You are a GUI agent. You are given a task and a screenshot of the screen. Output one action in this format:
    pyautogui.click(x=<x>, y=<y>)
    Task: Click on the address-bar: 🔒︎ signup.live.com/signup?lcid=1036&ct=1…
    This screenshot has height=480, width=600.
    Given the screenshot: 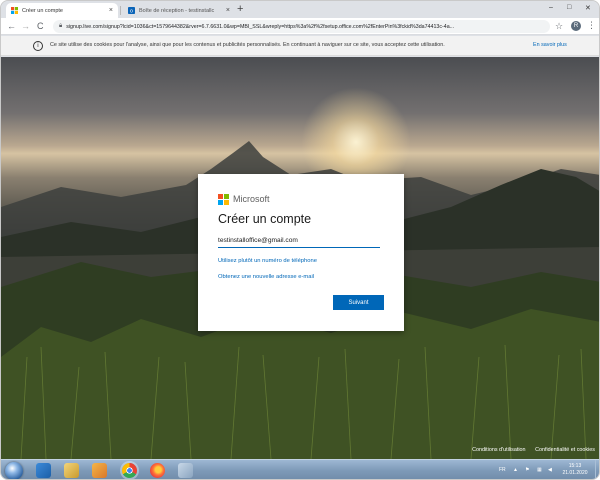 What is the action you would take?
    pyautogui.click(x=301, y=26)
    